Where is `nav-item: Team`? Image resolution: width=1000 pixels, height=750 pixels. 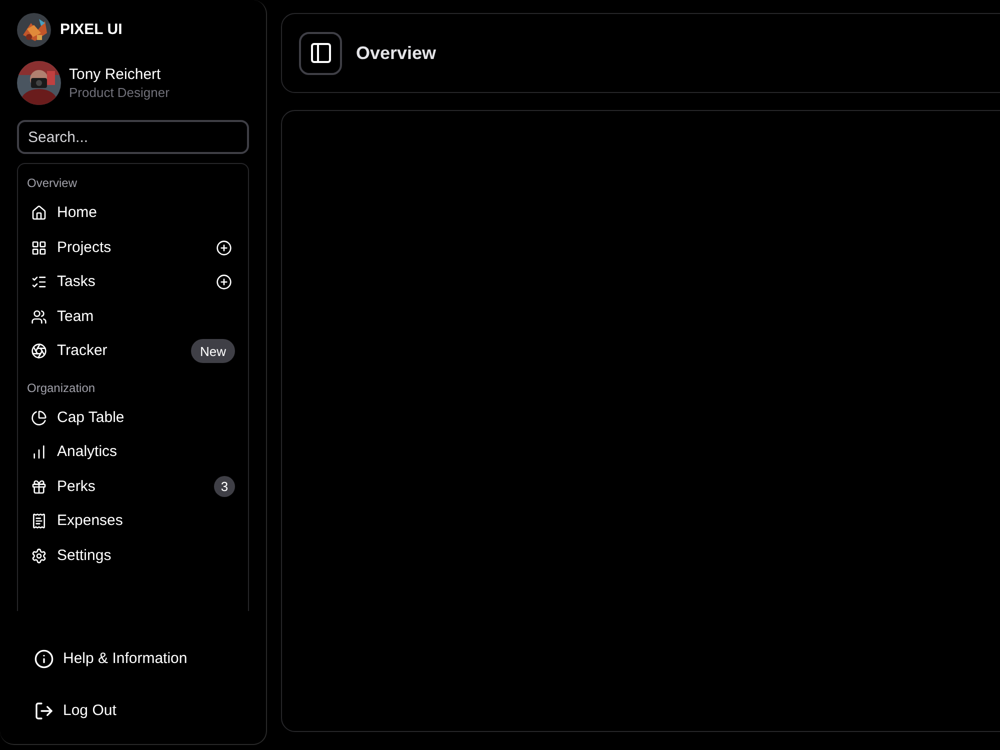
nav-item: Team is located at coordinates (133, 317).